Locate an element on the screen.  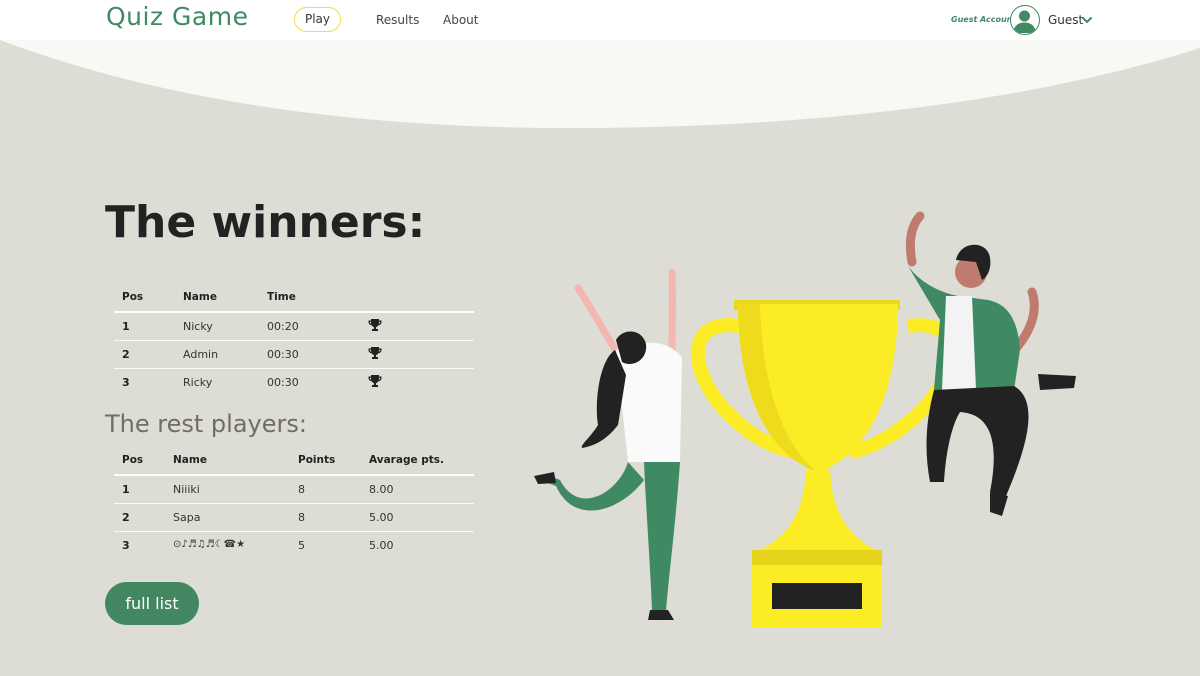
woman-figure is located at coordinates (608, 444).